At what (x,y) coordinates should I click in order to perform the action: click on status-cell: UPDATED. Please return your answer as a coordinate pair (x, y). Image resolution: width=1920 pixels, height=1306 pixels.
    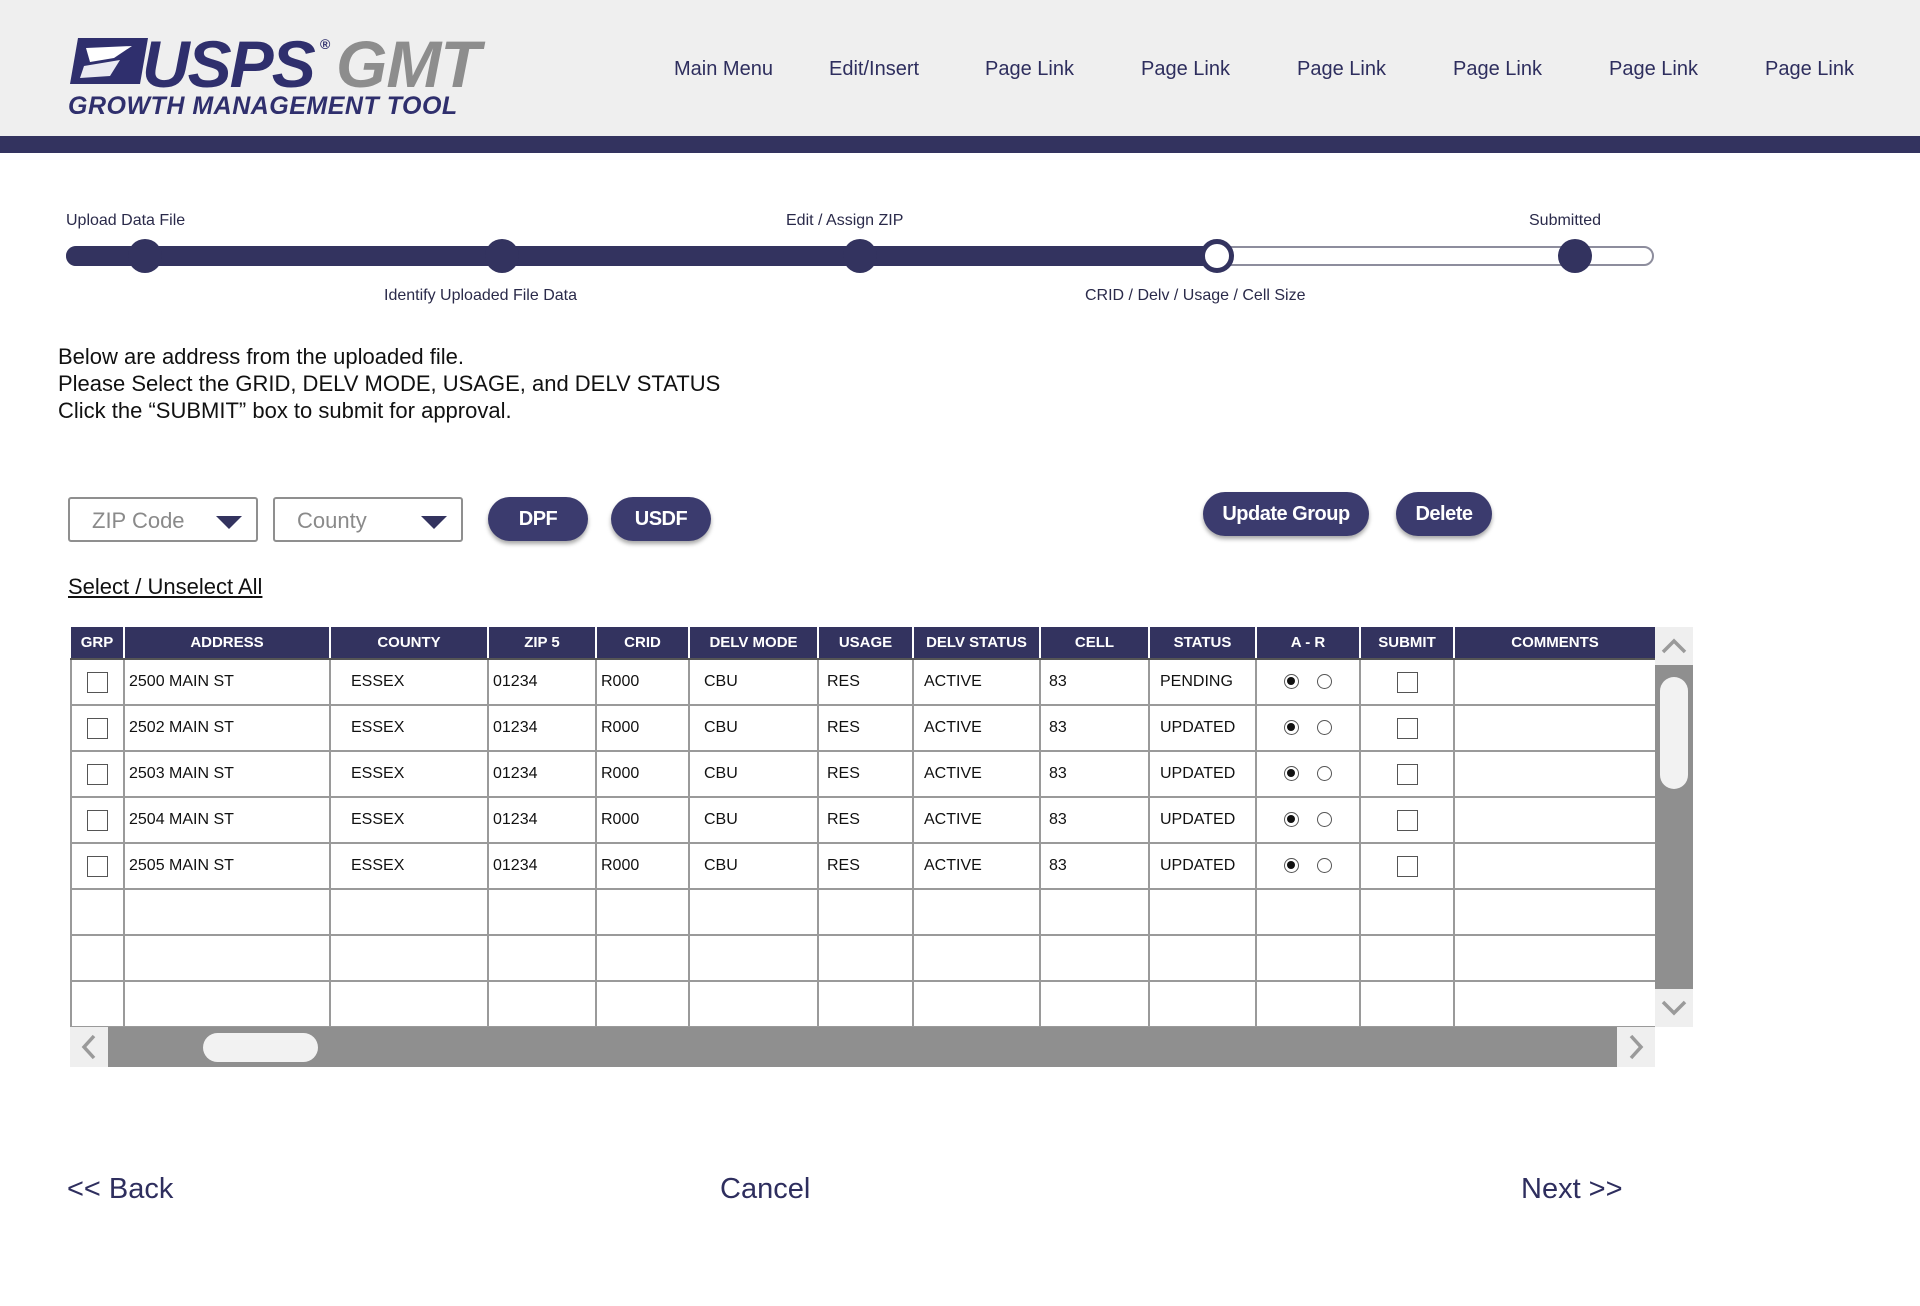
    Looking at the image, I should click on (1202, 728).